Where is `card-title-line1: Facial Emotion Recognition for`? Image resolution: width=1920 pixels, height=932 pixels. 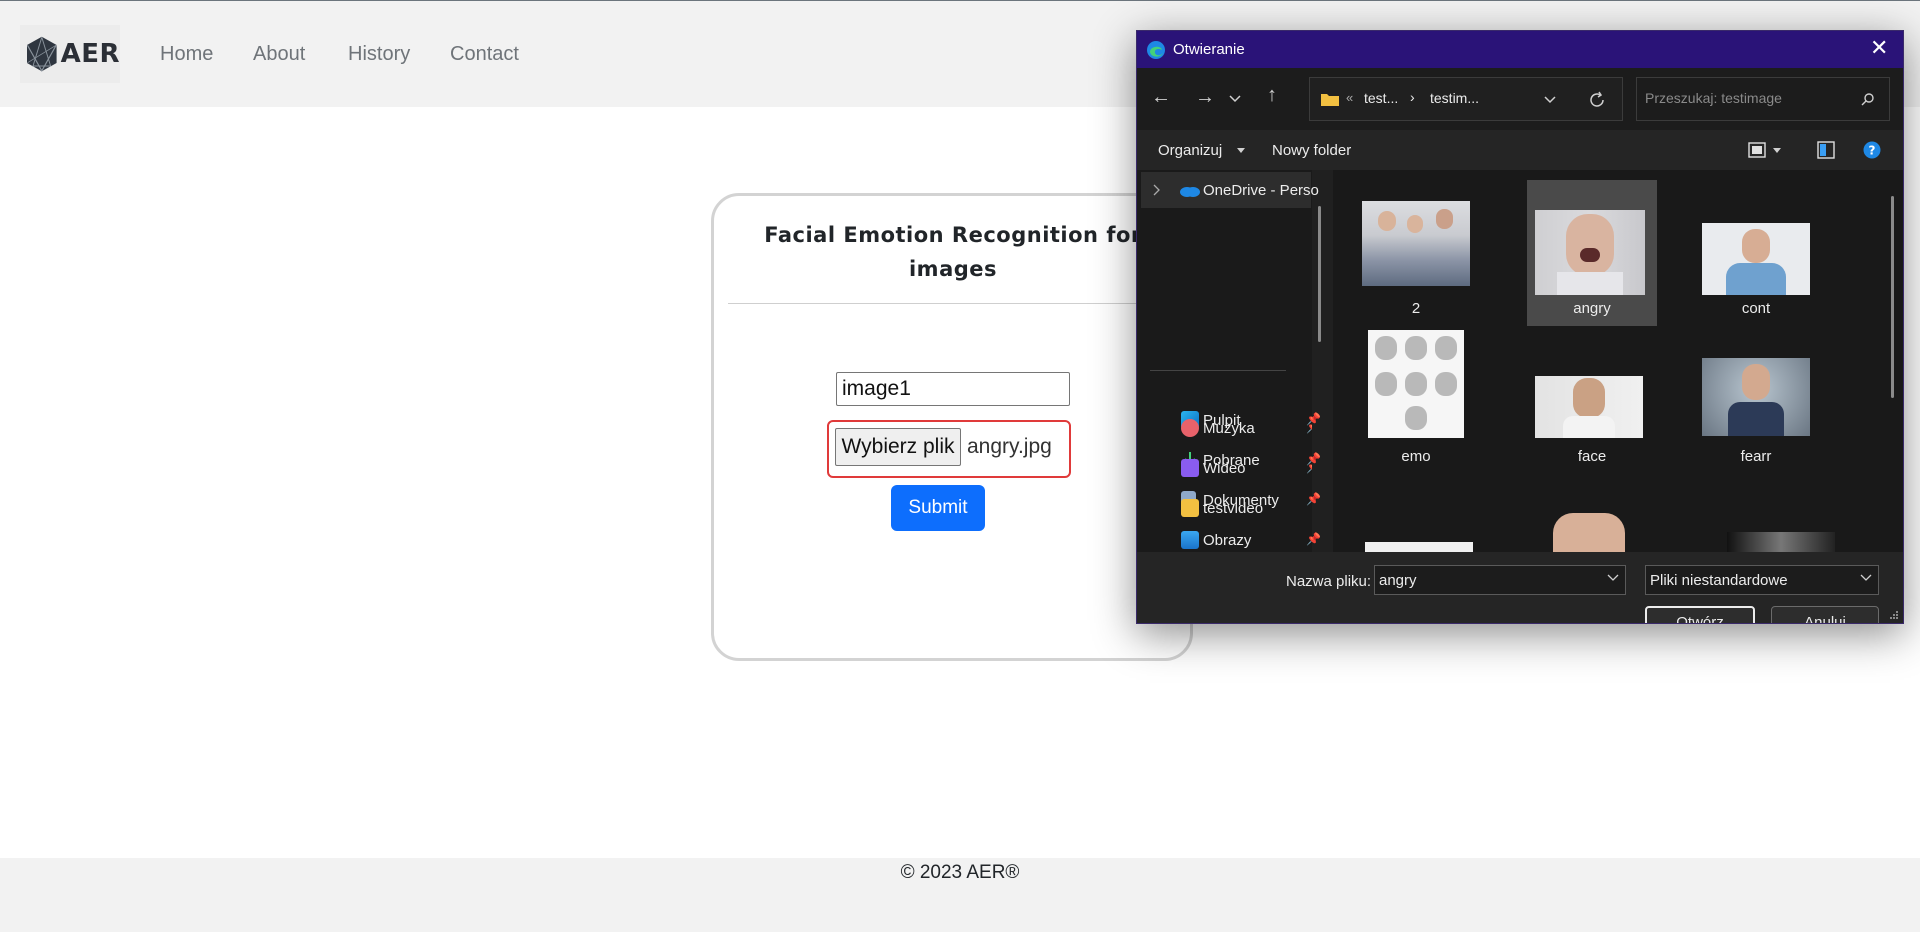
card-title-line1: Facial Emotion Recognition for is located at coordinates (953, 235).